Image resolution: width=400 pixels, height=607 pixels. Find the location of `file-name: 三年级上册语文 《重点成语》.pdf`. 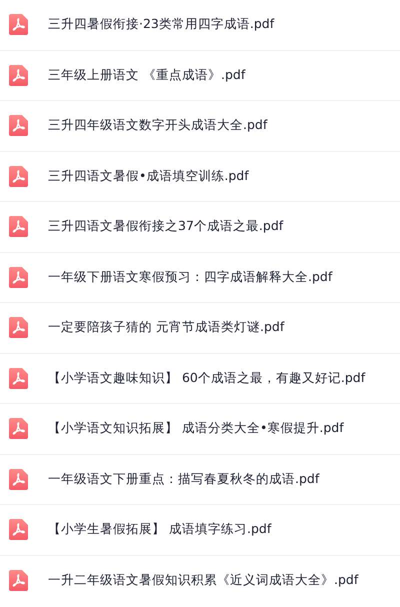

file-name: 三年级上册语文 《重点成语》.pdf is located at coordinates (147, 75).